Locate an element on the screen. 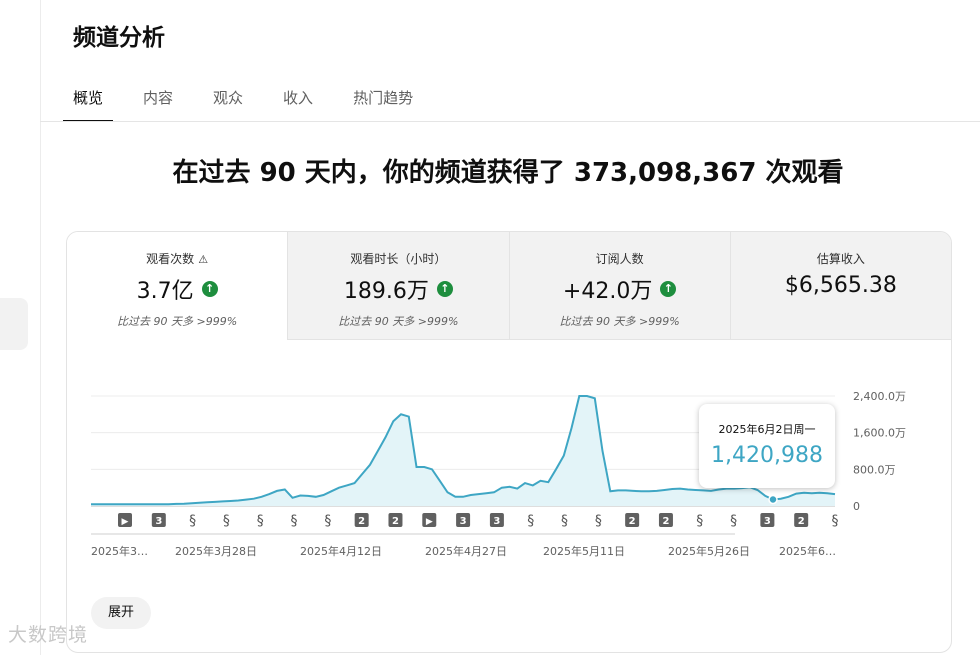 Image resolution: width=980 pixels, height=655 pixels. x-tick-label: 2025年4月27日 is located at coordinates (466, 551).